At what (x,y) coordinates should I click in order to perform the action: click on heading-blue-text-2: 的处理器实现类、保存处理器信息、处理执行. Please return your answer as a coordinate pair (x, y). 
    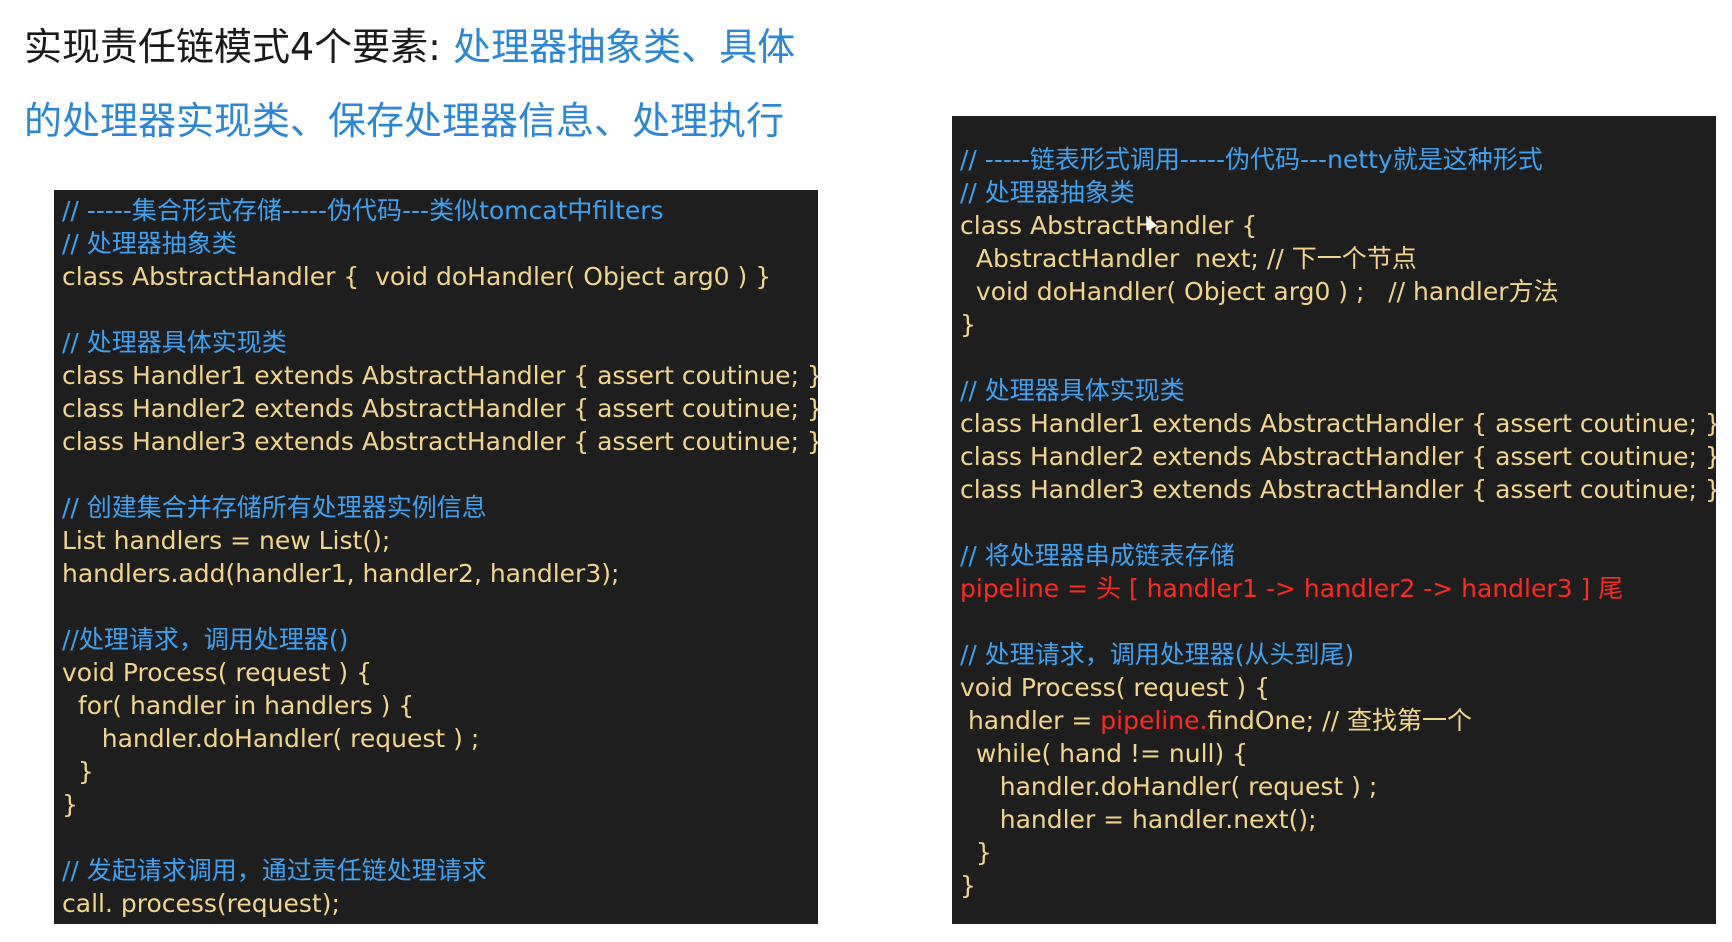
    Looking at the image, I should click on (404, 121).